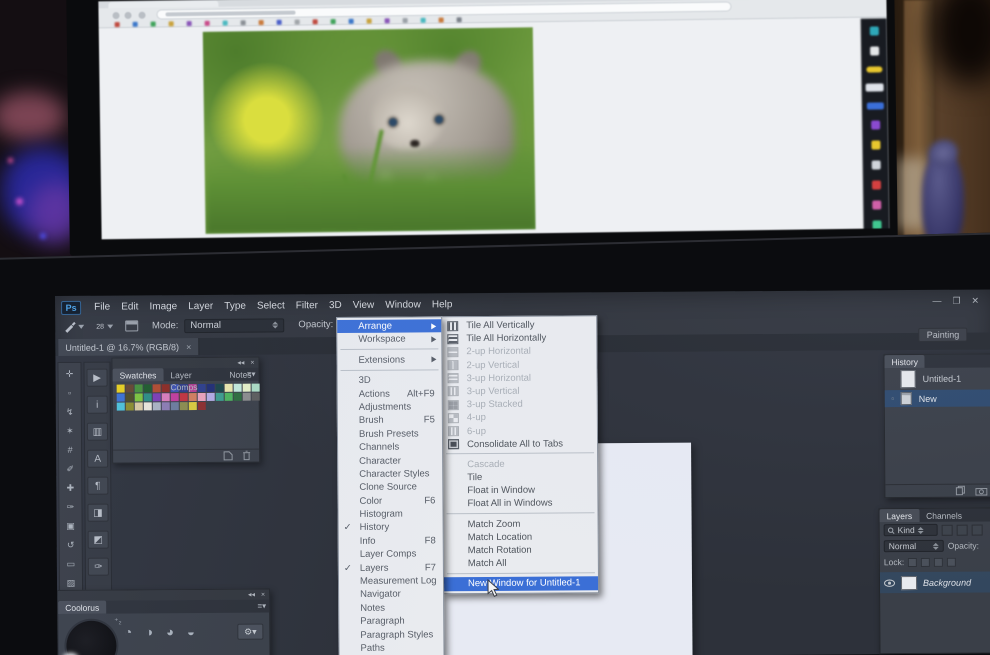 Image resolution: width=990 pixels, height=655 pixels. Describe the element at coordinates (251, 595) in the screenshot. I see `collapse-panel-icon: ◂◂` at that location.